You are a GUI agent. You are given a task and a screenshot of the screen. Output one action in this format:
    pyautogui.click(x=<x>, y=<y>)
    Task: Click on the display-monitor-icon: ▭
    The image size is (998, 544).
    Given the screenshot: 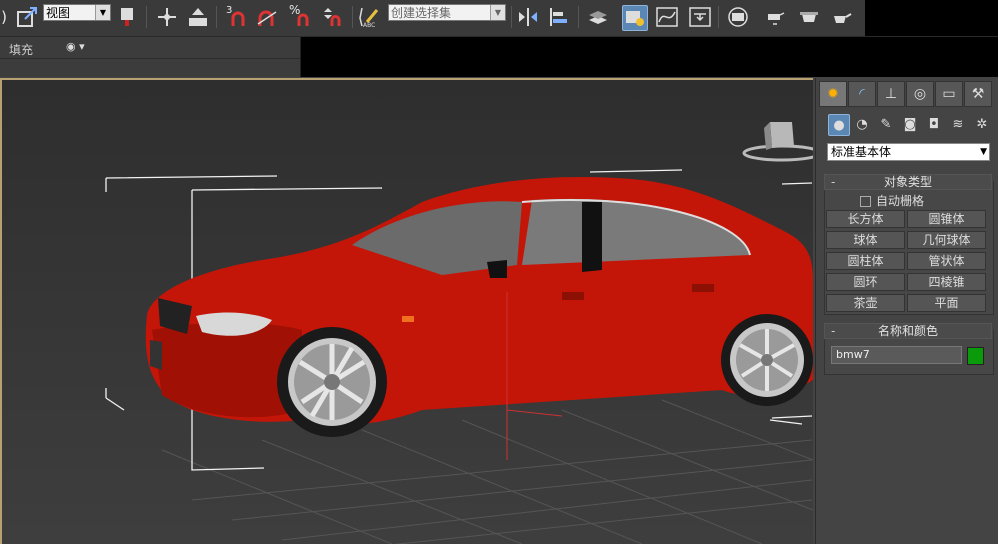 What is the action you would take?
    pyautogui.click(x=949, y=94)
    